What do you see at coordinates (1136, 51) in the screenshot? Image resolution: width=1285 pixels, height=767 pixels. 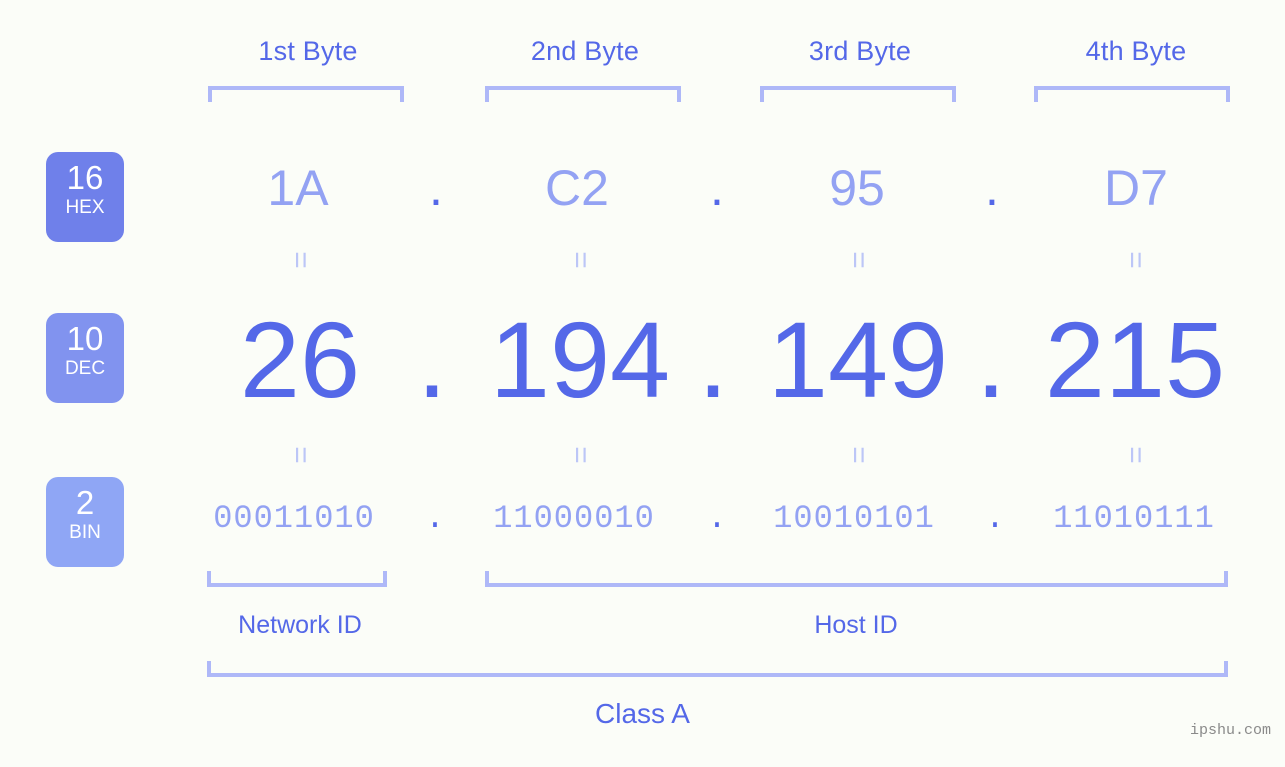 I see `byte-header-label-4: 4th Byte` at bounding box center [1136, 51].